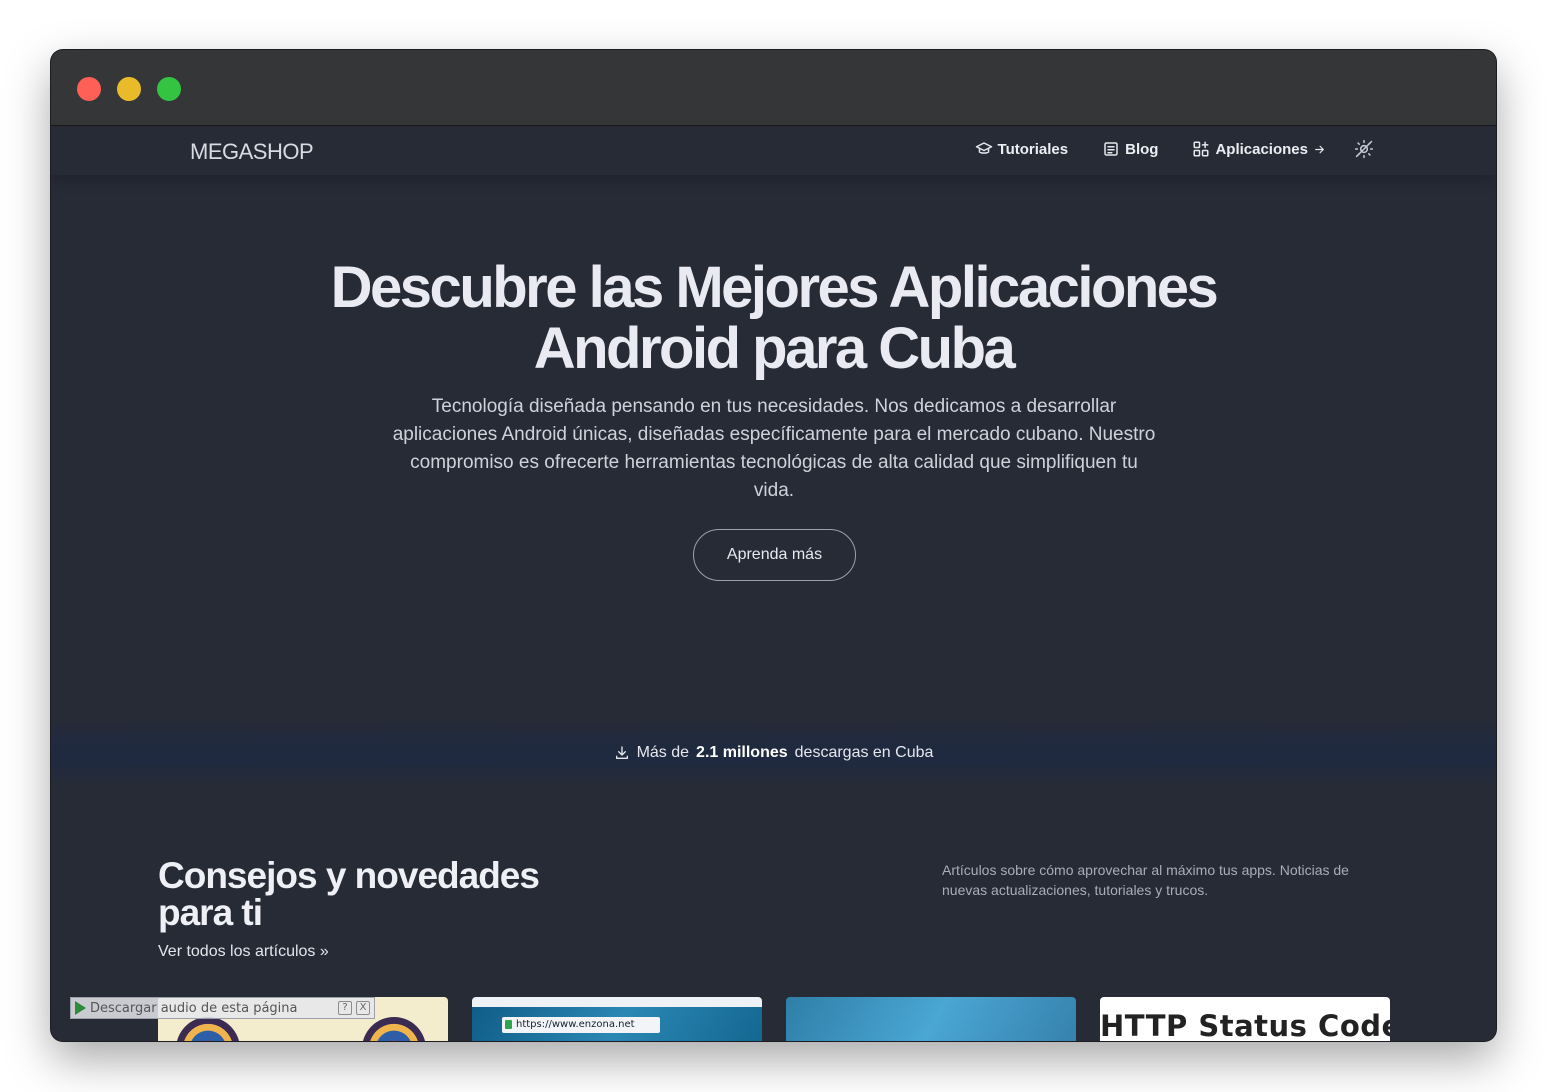  Describe the element at coordinates (129, 89) in the screenshot. I see `minimize-window-button` at that location.